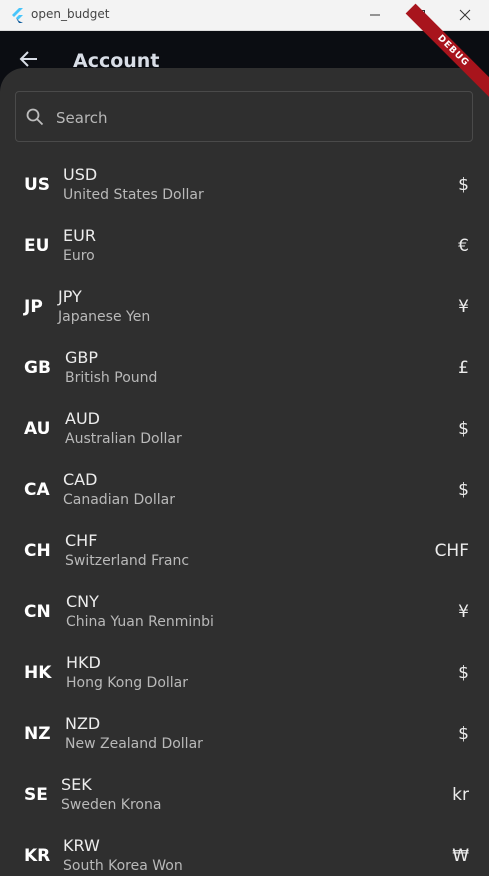  Describe the element at coordinates (133, 195) in the screenshot. I see `currency-name: United States Dollar` at that location.